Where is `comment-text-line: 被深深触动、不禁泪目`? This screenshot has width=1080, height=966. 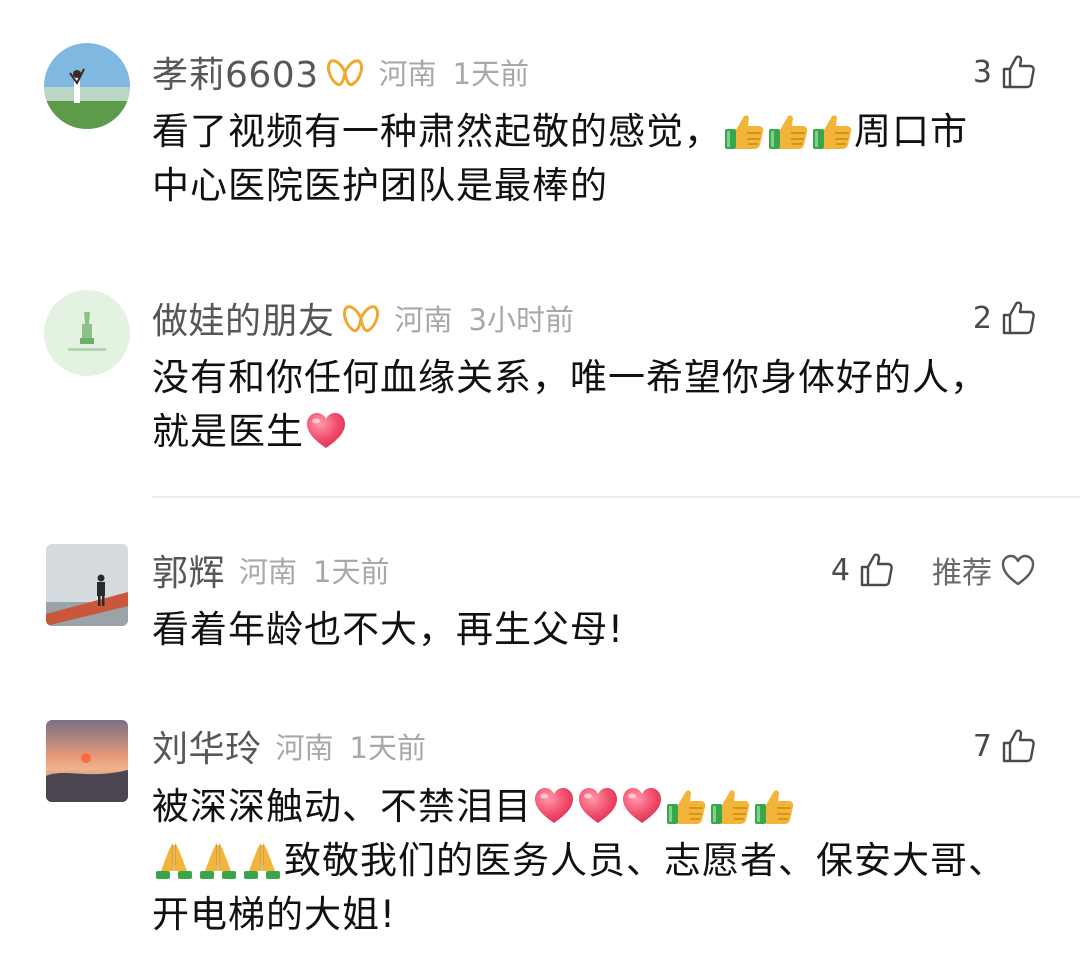
comment-text-line: 被深深触动、不禁泪目 is located at coordinates (342, 806).